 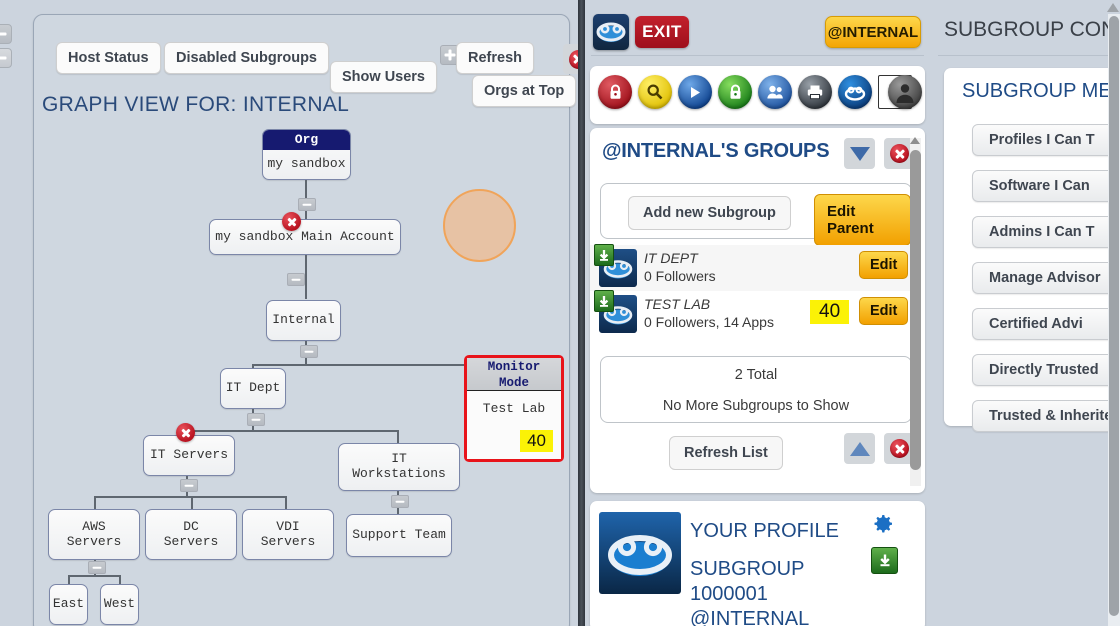 What do you see at coordinates (306, 140) in the screenshot?
I see `tree-node-org-header: Org` at bounding box center [306, 140].